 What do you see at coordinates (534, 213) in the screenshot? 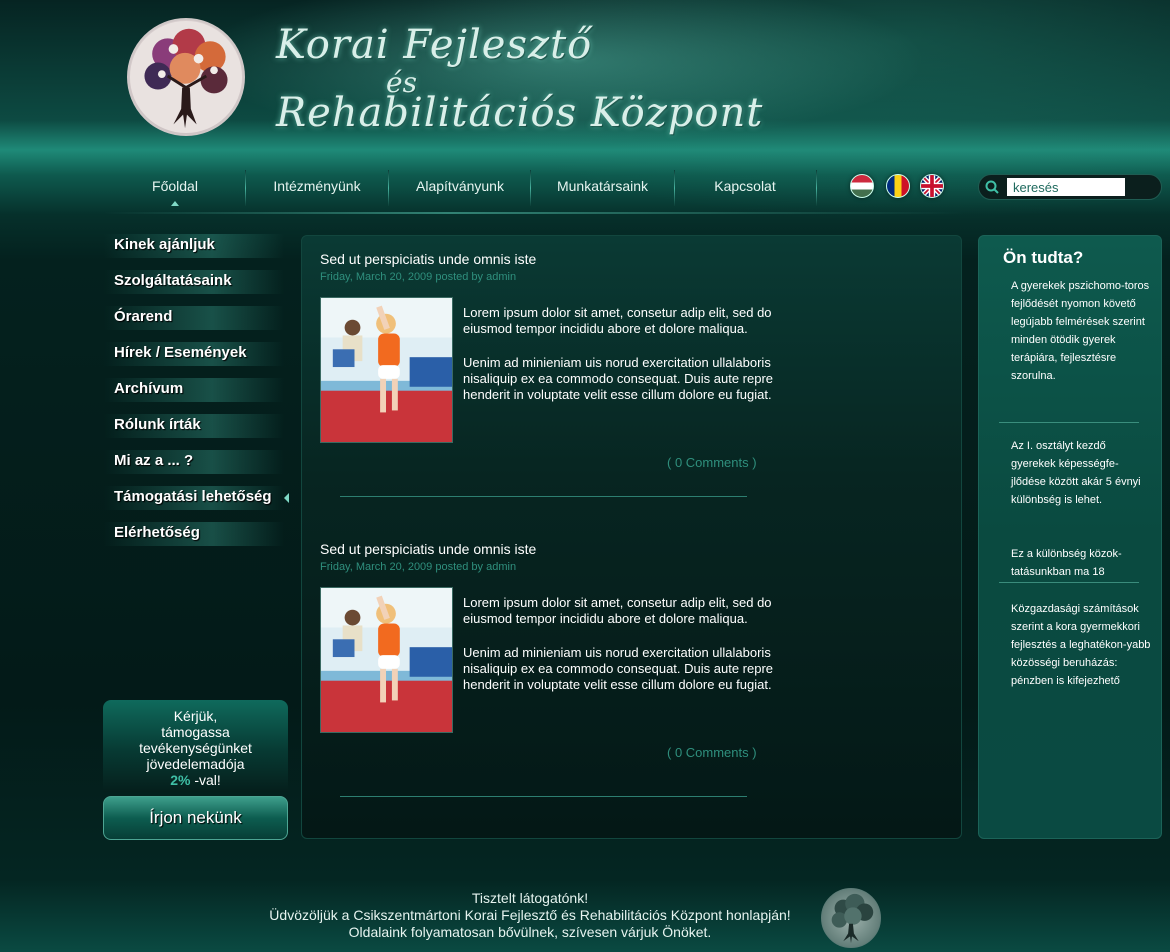
I see `nav-underline` at bounding box center [534, 213].